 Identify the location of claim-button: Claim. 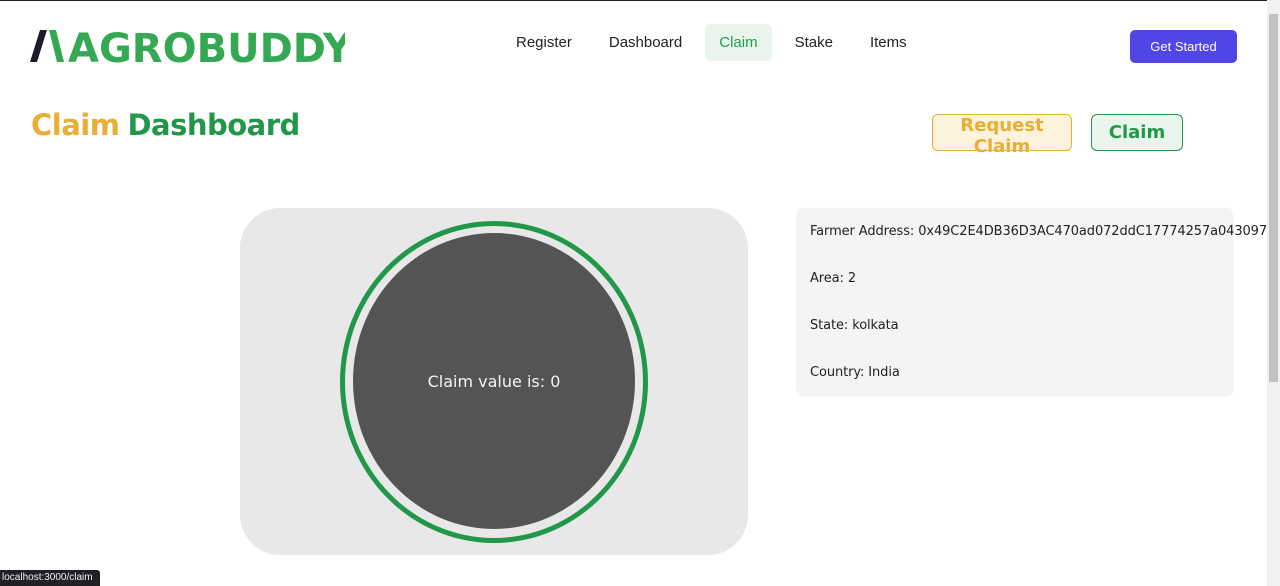
(1137, 132).